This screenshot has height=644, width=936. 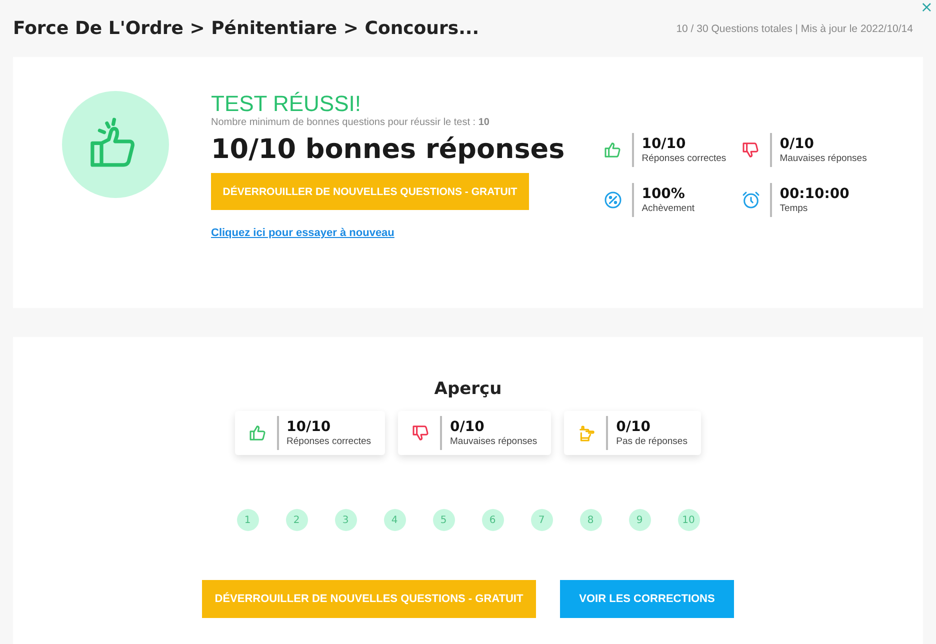 What do you see at coordinates (297, 520) in the screenshot?
I see `question-number: 2` at bounding box center [297, 520].